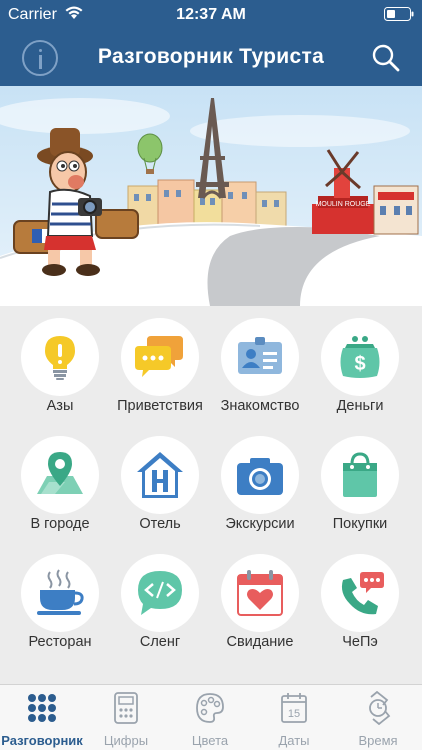 Image resolution: width=422 pixels, height=750 pixels. Describe the element at coordinates (360, 406) in the screenshot. I see `category-label: Деньги` at that location.